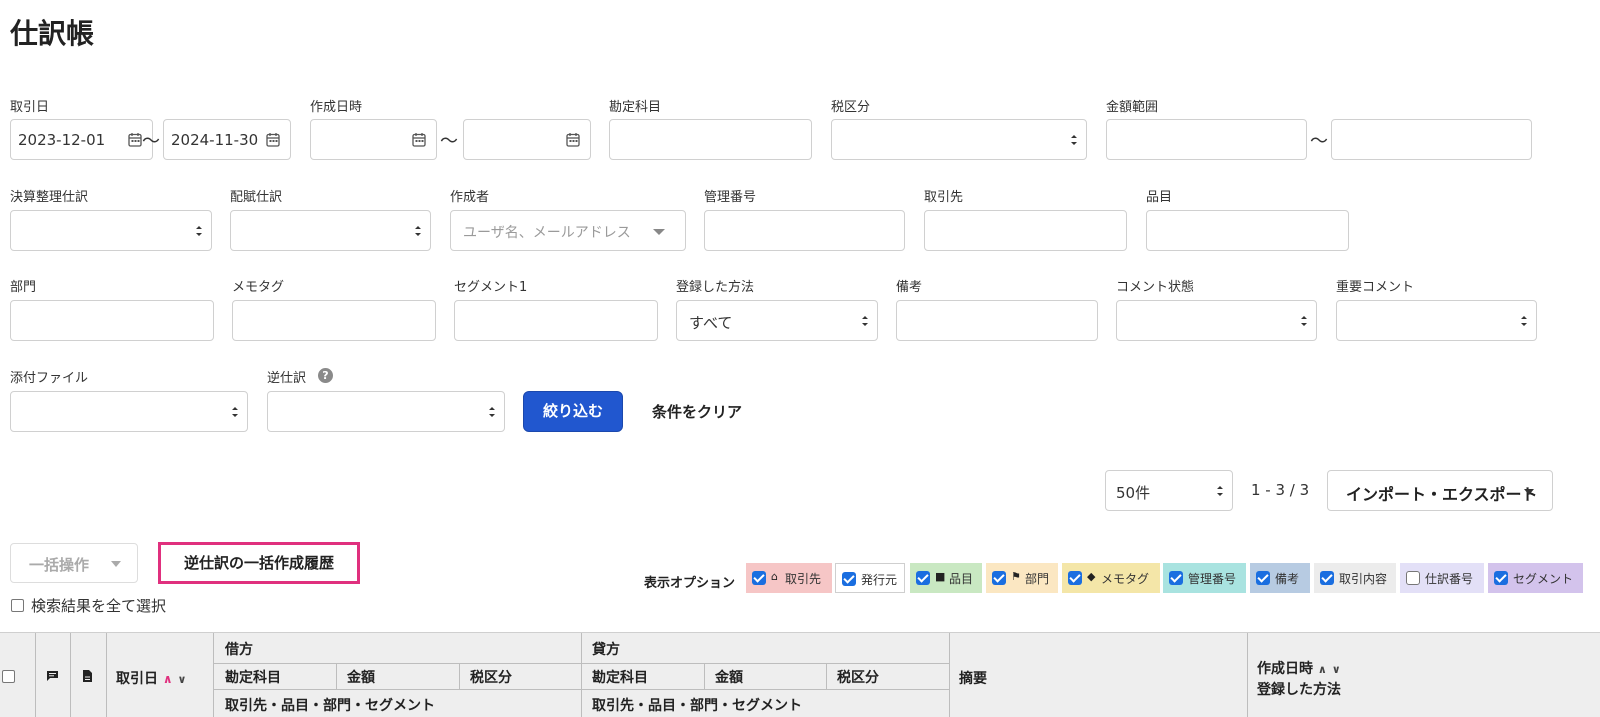  Describe the element at coordinates (710, 139) in the screenshot. I see `account-input` at that location.